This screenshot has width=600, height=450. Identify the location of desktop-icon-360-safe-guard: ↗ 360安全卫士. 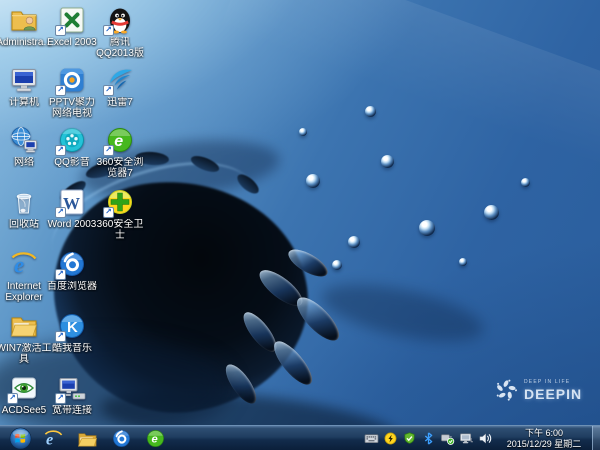
(120, 214).